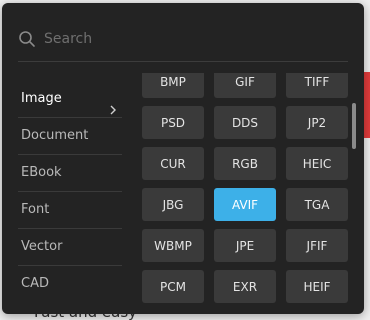 The image size is (370, 320). What do you see at coordinates (245, 163) in the screenshot?
I see `format-button-rgb: RGB` at bounding box center [245, 163].